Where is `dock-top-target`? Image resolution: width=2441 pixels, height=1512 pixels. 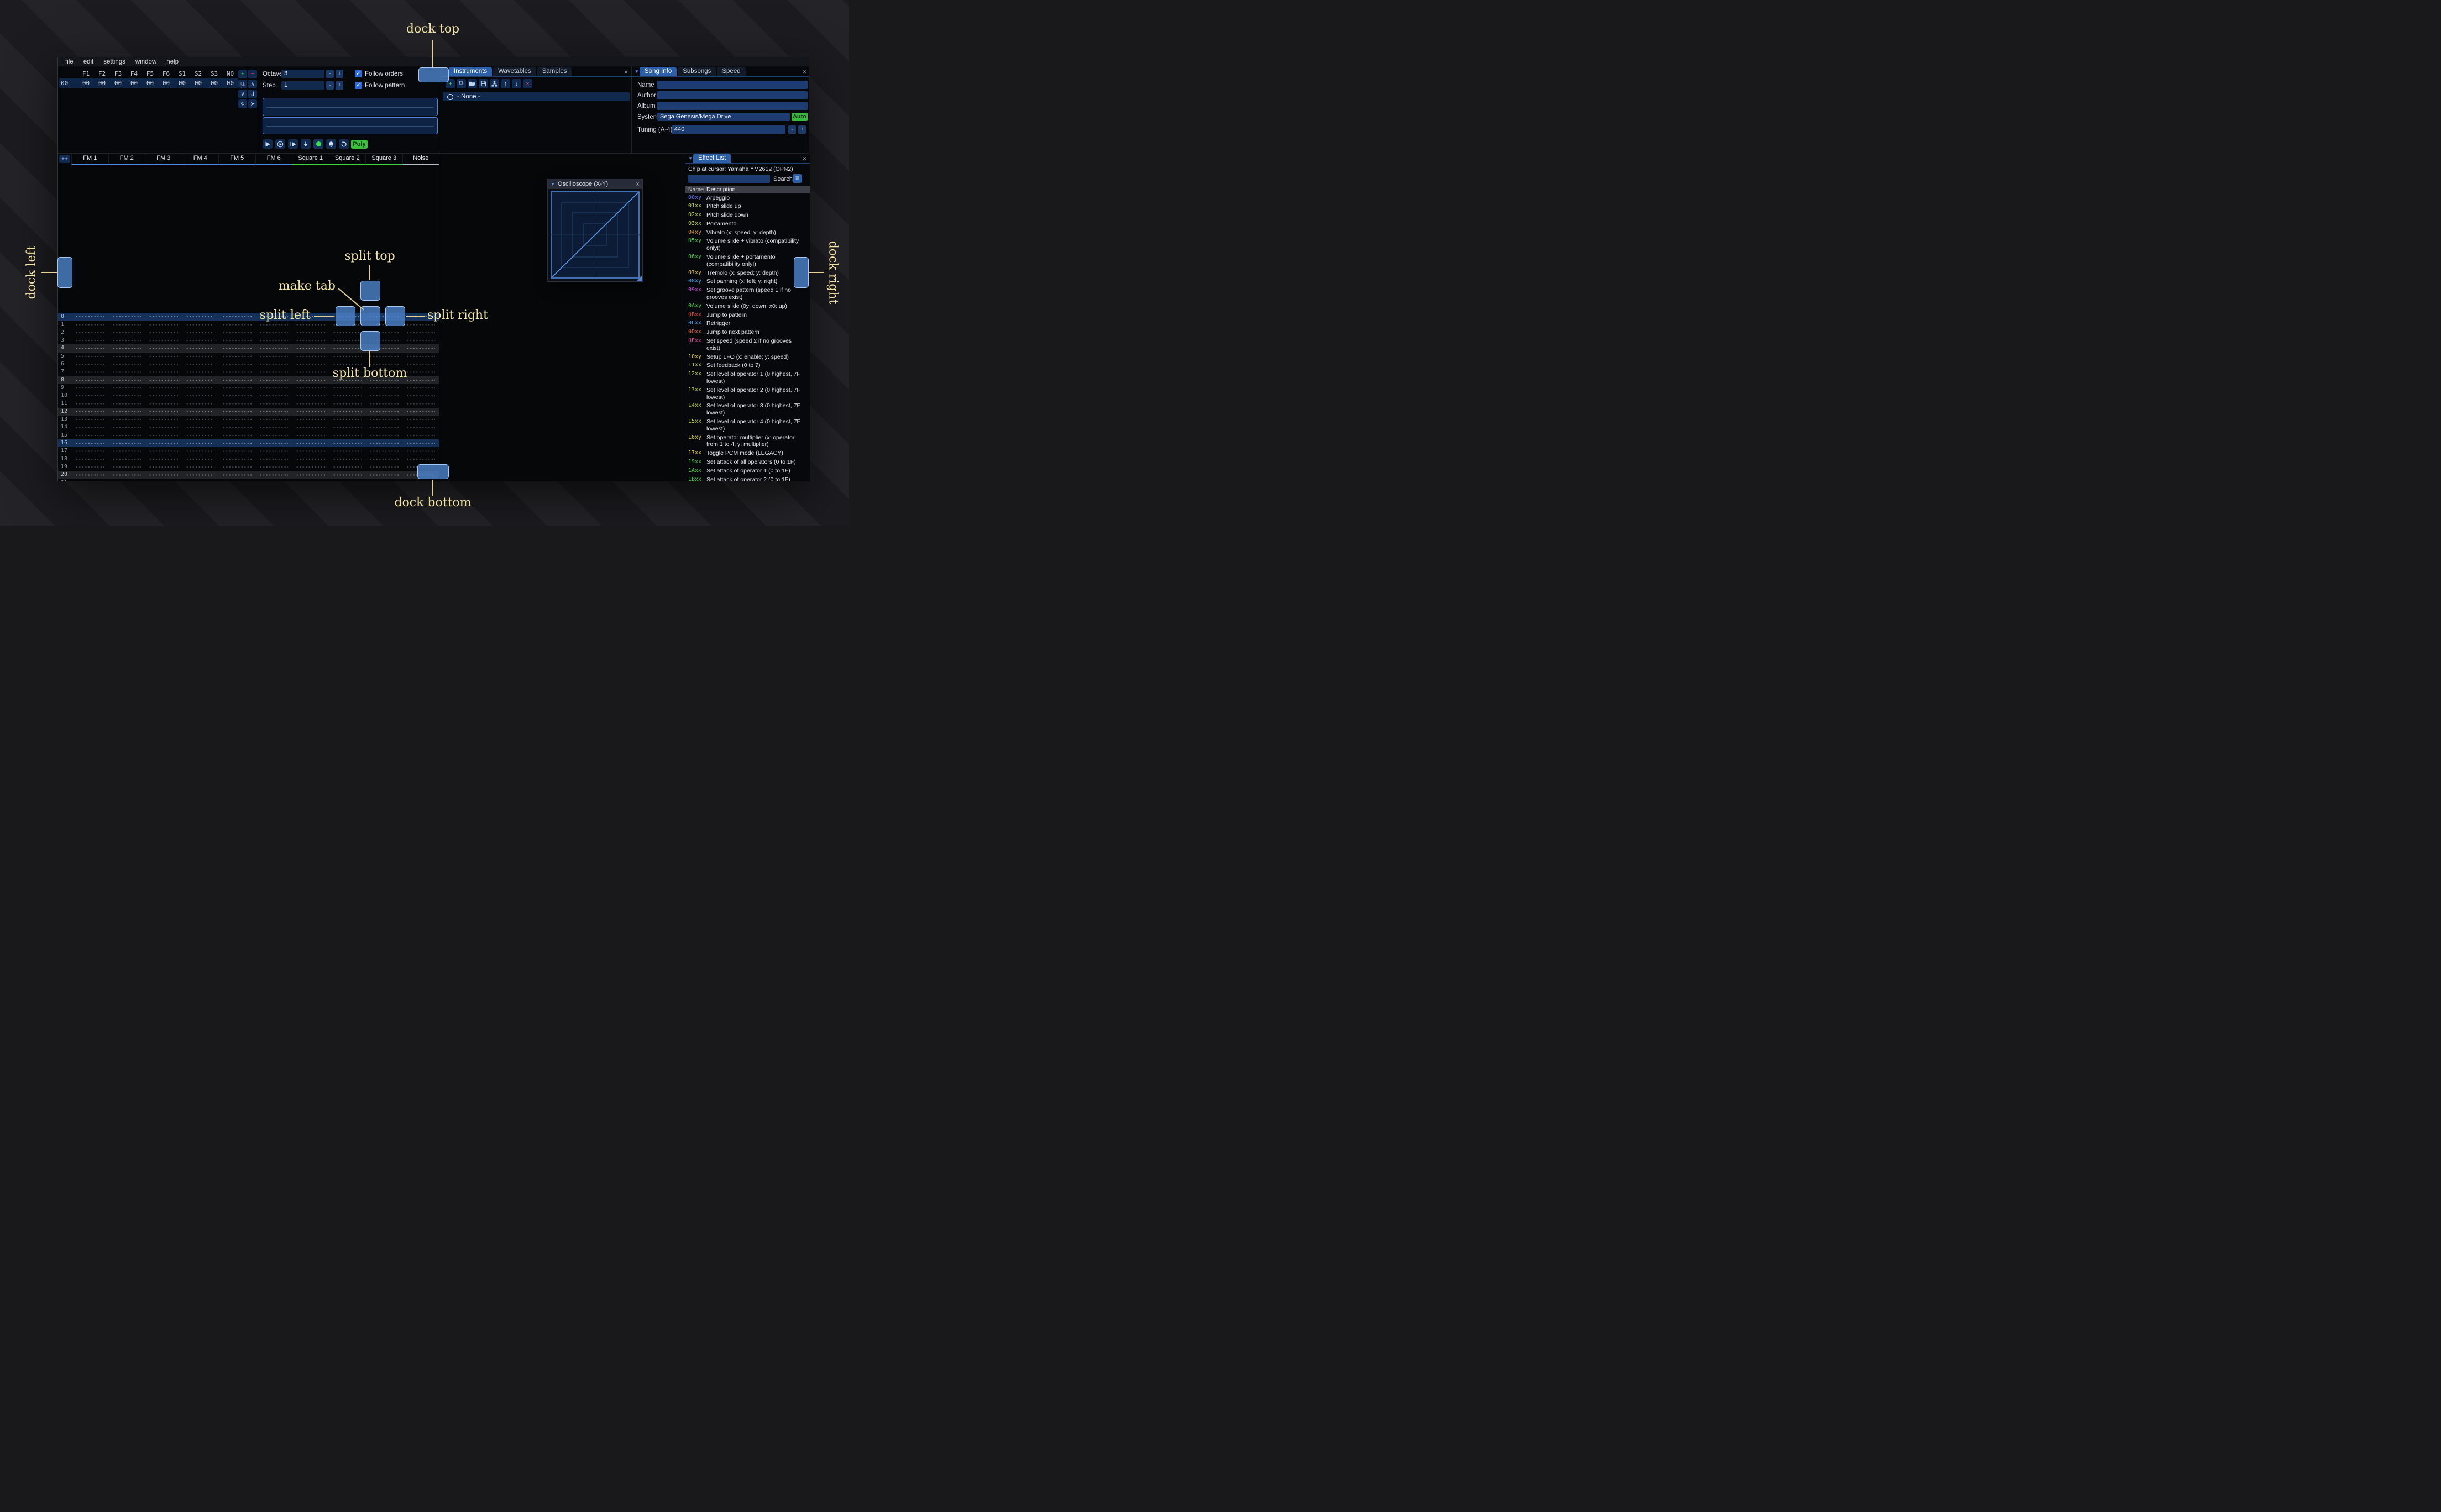 dock-top-target is located at coordinates (433, 75).